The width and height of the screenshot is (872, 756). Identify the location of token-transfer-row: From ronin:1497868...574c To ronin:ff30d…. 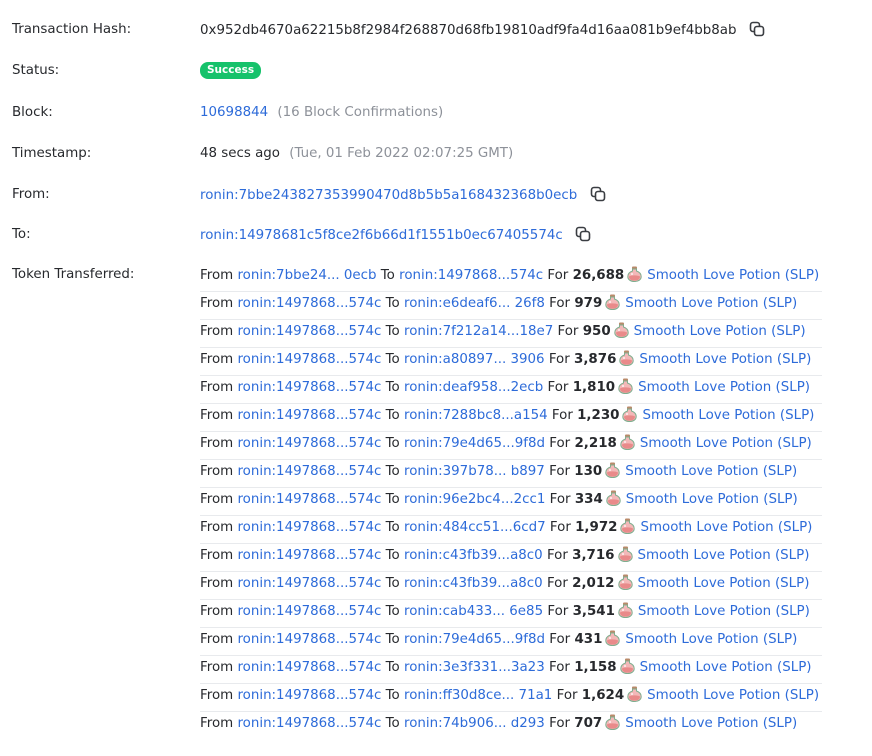
(511, 698).